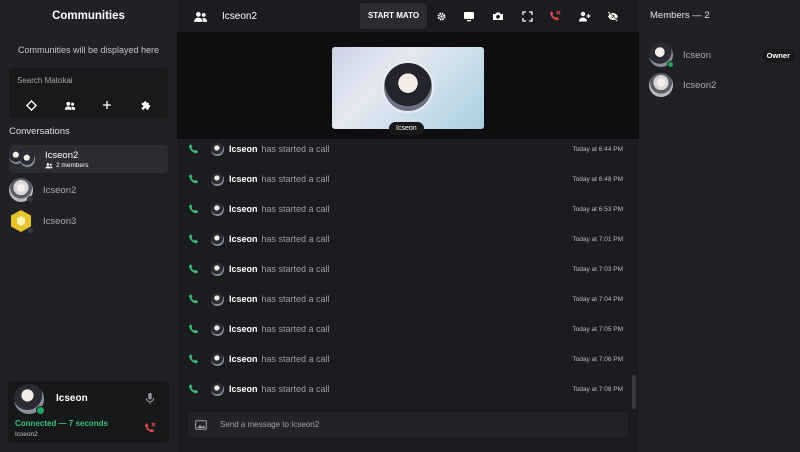  Describe the element at coordinates (405, 149) in the screenshot. I see `message-row: Icseon has started a call Today at 6:44 PM` at that location.